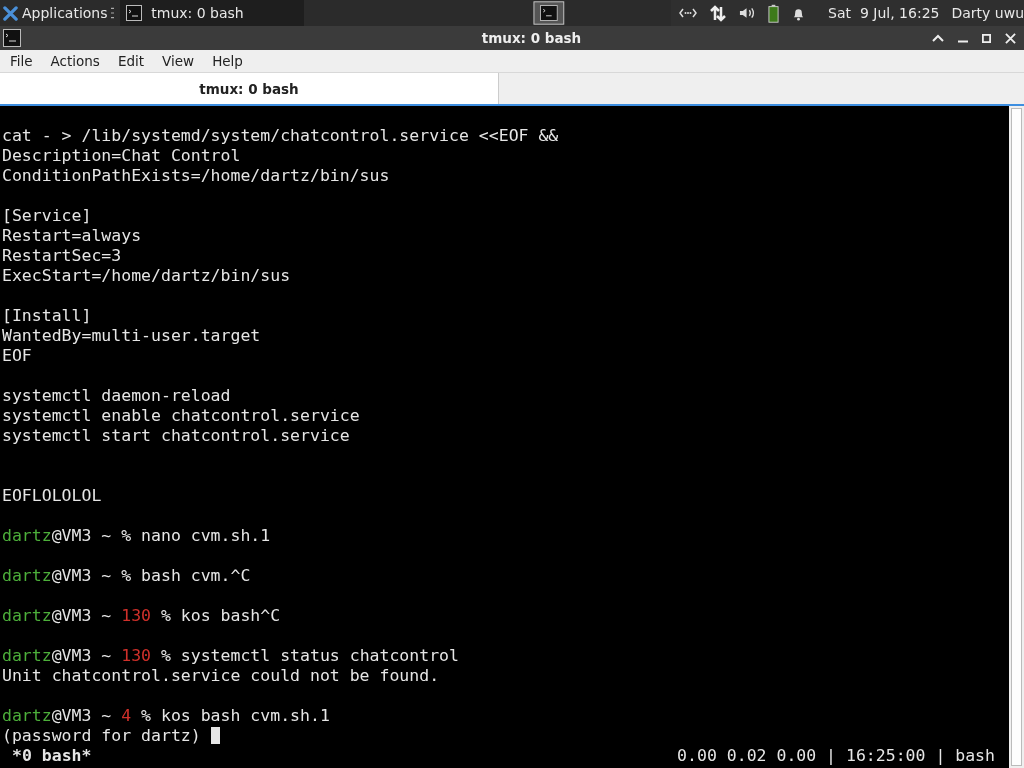 Image resolution: width=1024 pixels, height=768 pixels. What do you see at coordinates (181, 415) in the screenshot?
I see `terminal-line: systemctl enable chatcontrol.service` at bounding box center [181, 415].